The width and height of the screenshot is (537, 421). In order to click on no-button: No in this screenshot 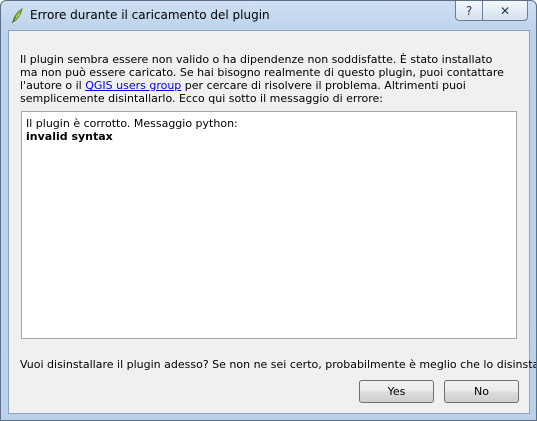, I will do `click(481, 391)`.